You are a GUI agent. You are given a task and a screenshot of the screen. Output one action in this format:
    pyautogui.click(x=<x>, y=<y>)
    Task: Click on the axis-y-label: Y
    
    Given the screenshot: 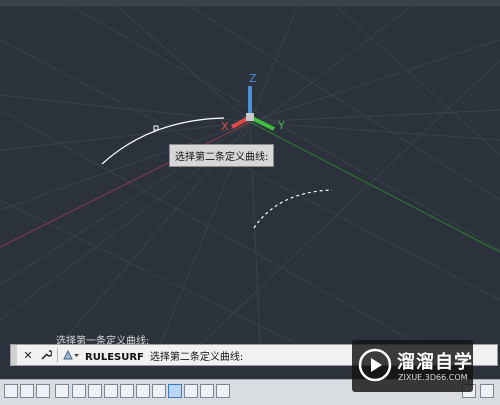 What is the action you would take?
    pyautogui.click(x=281, y=125)
    